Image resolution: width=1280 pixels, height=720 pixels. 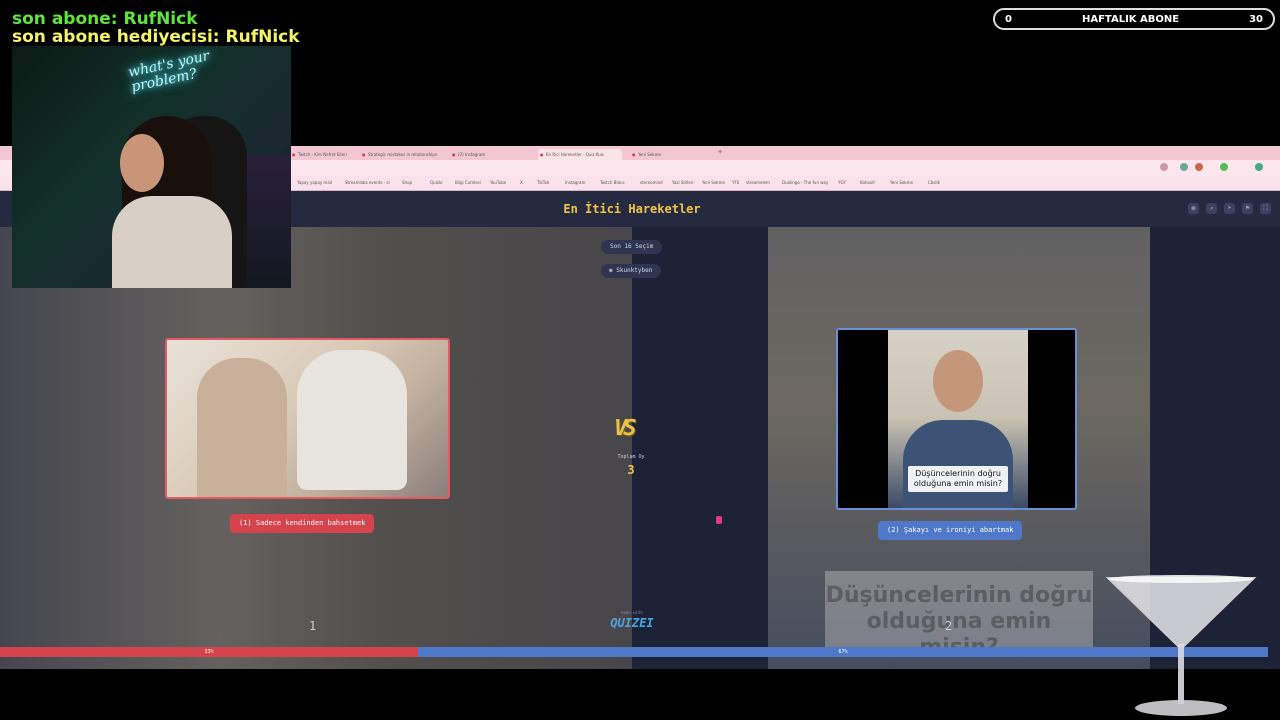 I want to click on profile-icon, so click(x=1259, y=167).